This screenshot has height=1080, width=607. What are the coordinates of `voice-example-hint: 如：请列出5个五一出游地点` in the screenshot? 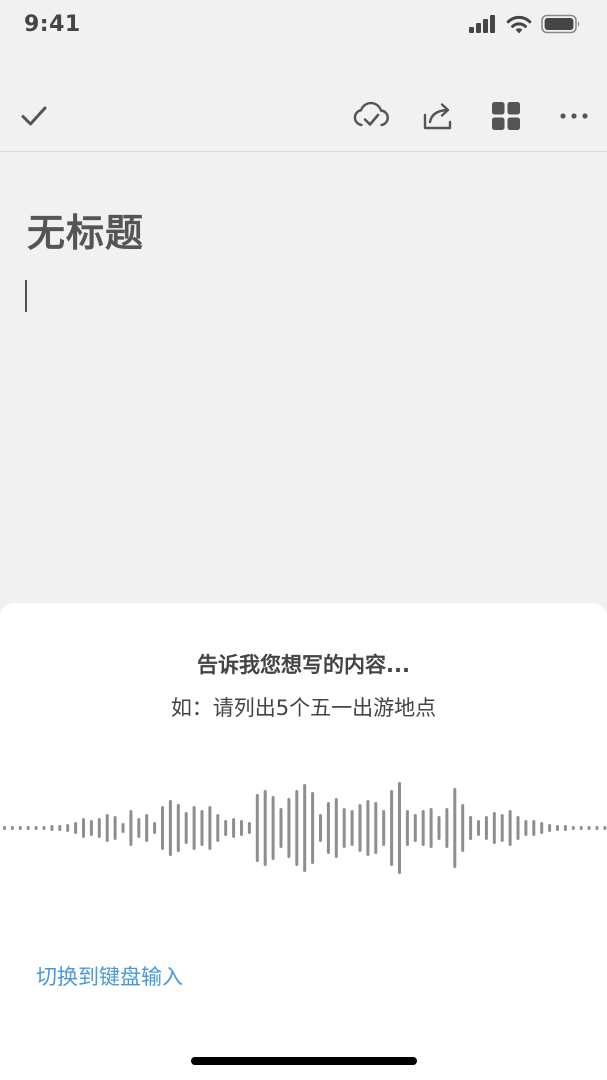 It's located at (303, 708).